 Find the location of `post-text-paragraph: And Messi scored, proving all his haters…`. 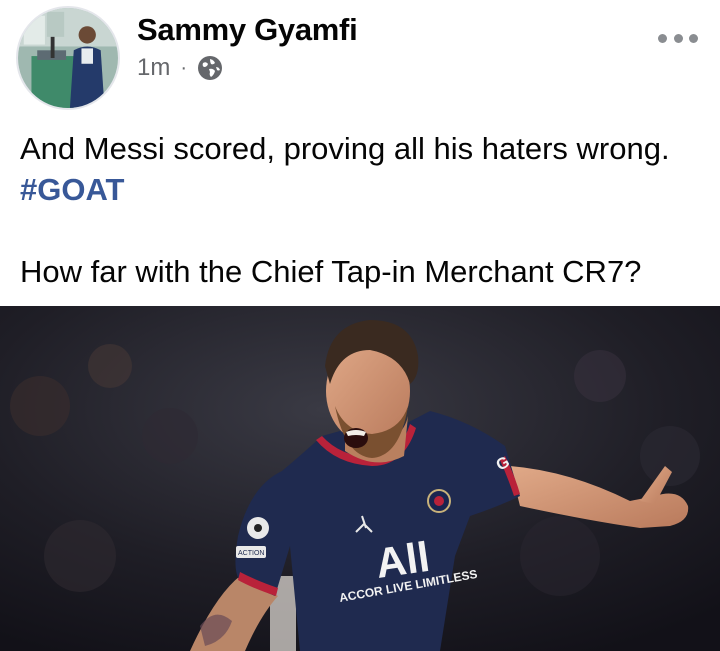

post-text-paragraph: And Messi scored, proving all his haters… is located at coordinates (365, 169).